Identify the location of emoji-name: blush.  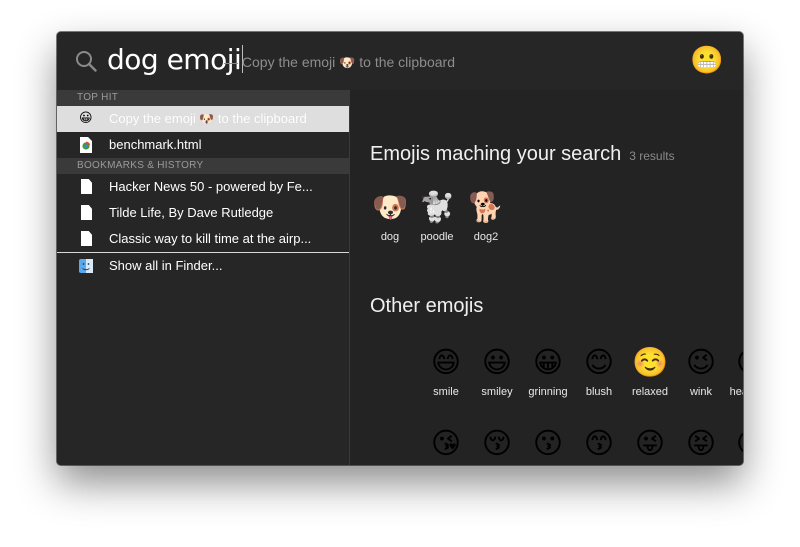
(599, 392).